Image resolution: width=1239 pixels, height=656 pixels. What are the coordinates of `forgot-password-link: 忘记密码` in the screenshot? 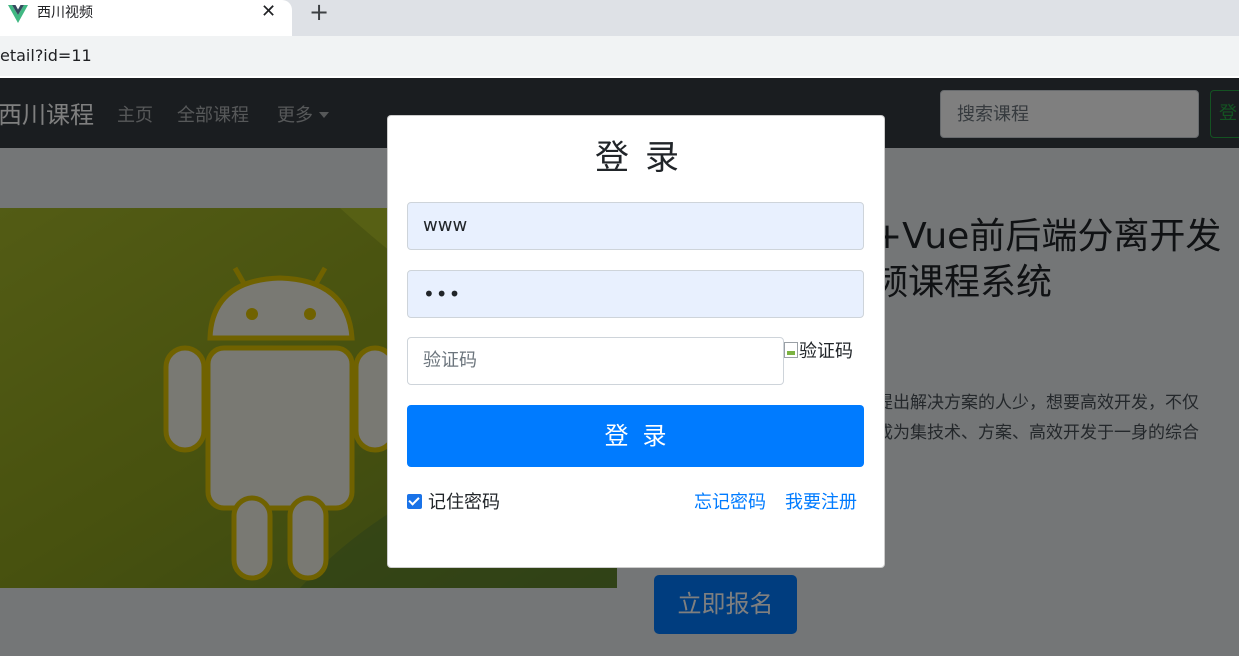 It's located at (730, 503).